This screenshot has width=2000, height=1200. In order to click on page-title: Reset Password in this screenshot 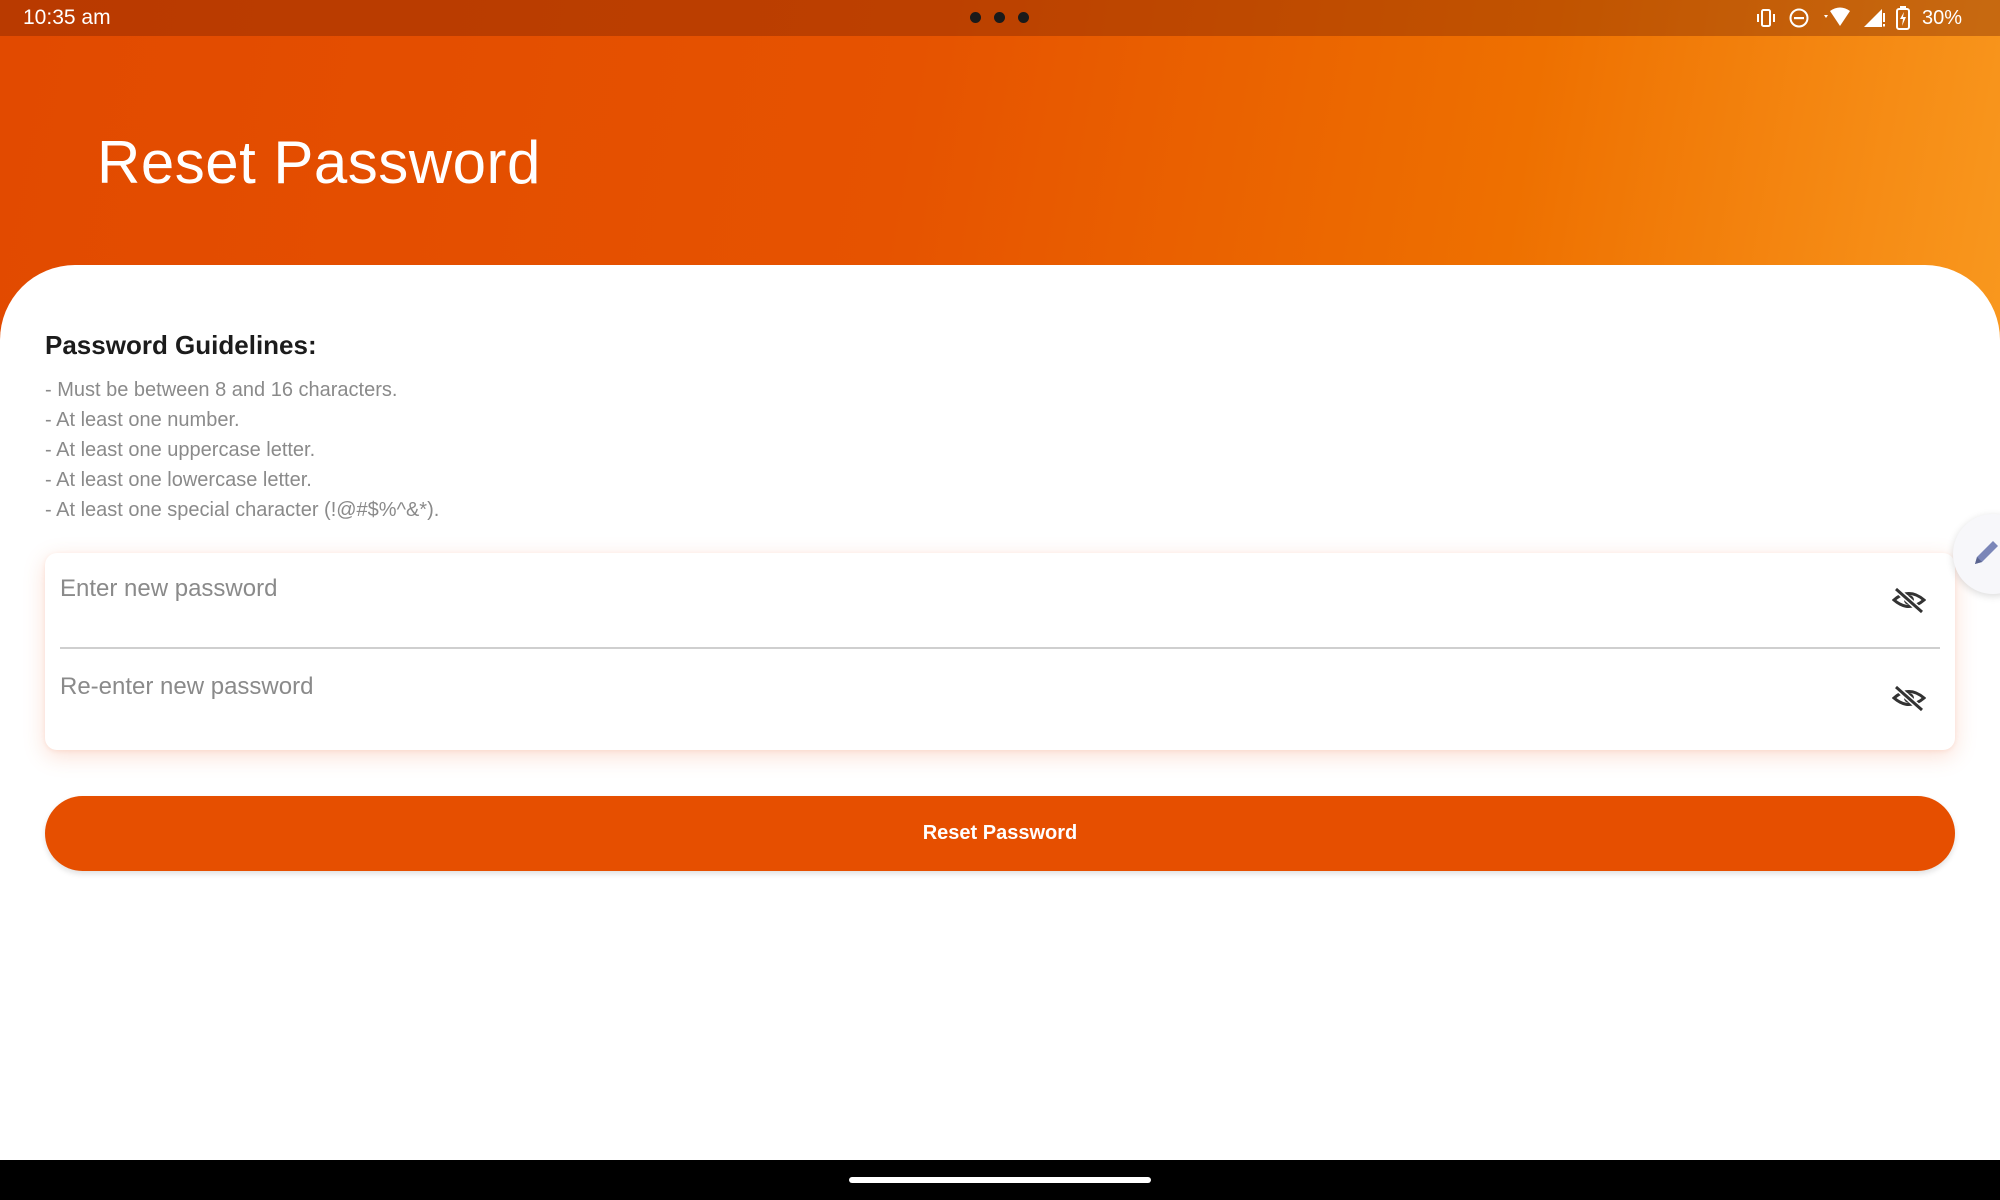, I will do `click(319, 162)`.